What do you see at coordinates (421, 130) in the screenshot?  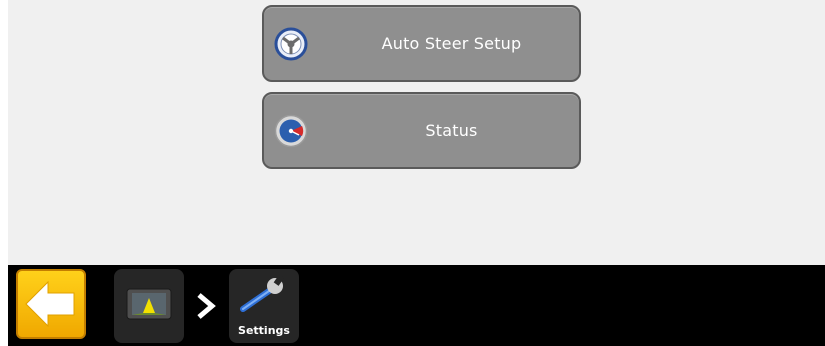 I see `status-button: Status` at bounding box center [421, 130].